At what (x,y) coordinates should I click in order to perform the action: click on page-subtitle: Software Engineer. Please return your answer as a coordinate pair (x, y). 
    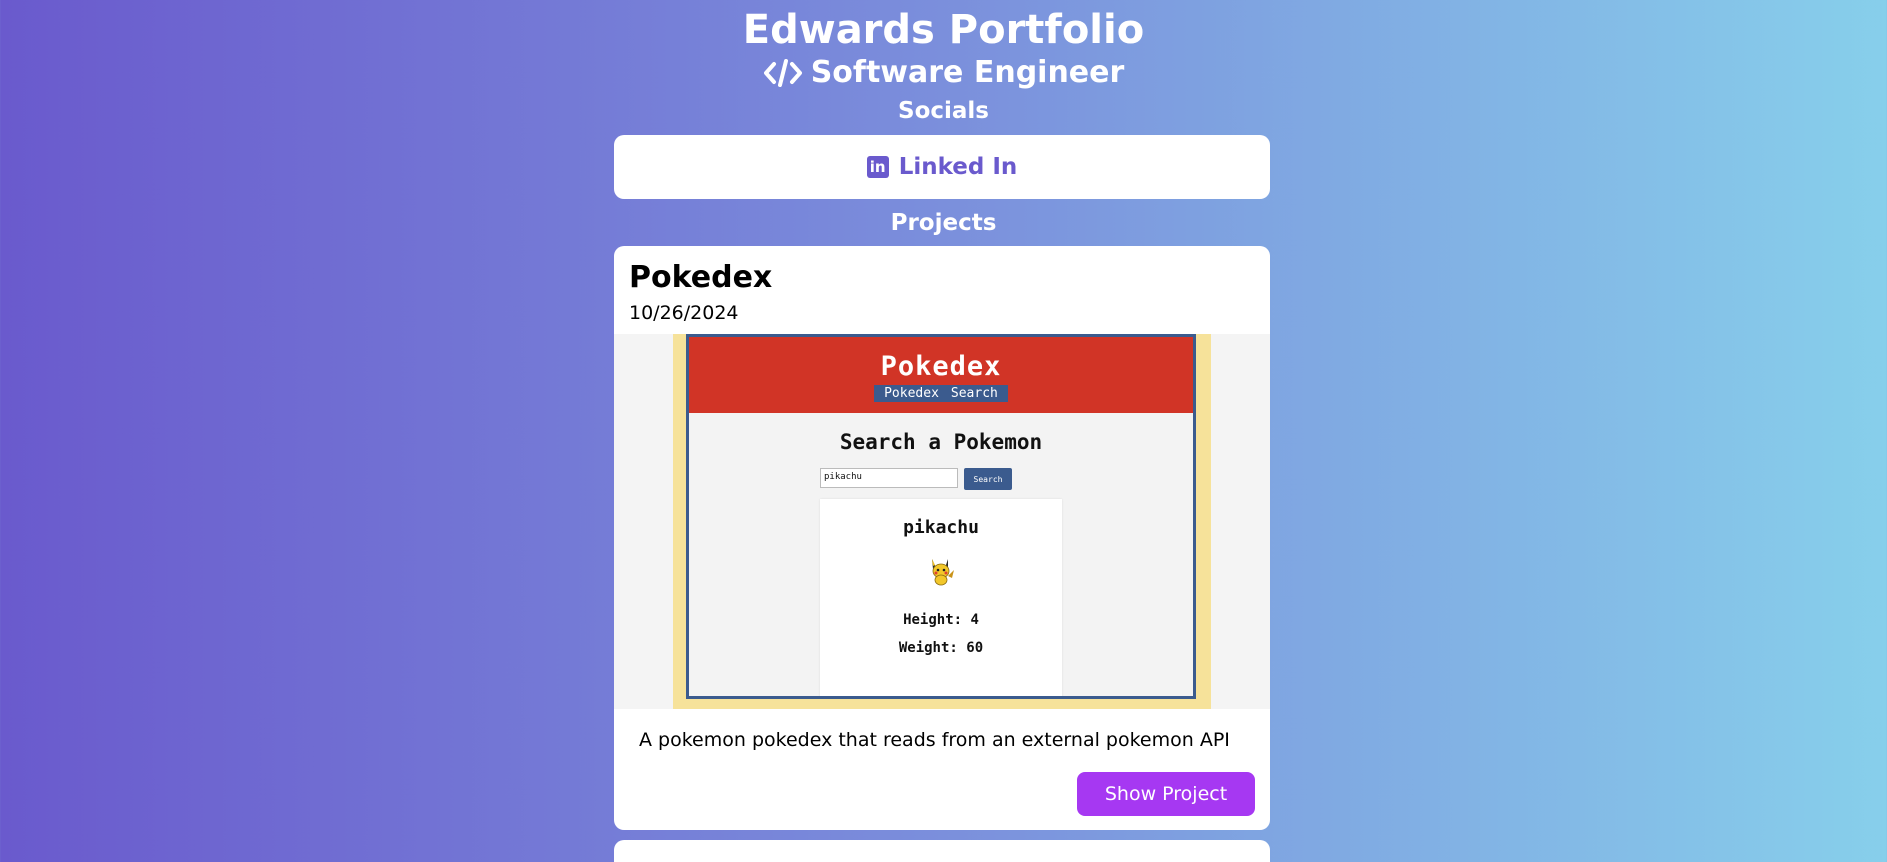
    Looking at the image, I should click on (943, 73).